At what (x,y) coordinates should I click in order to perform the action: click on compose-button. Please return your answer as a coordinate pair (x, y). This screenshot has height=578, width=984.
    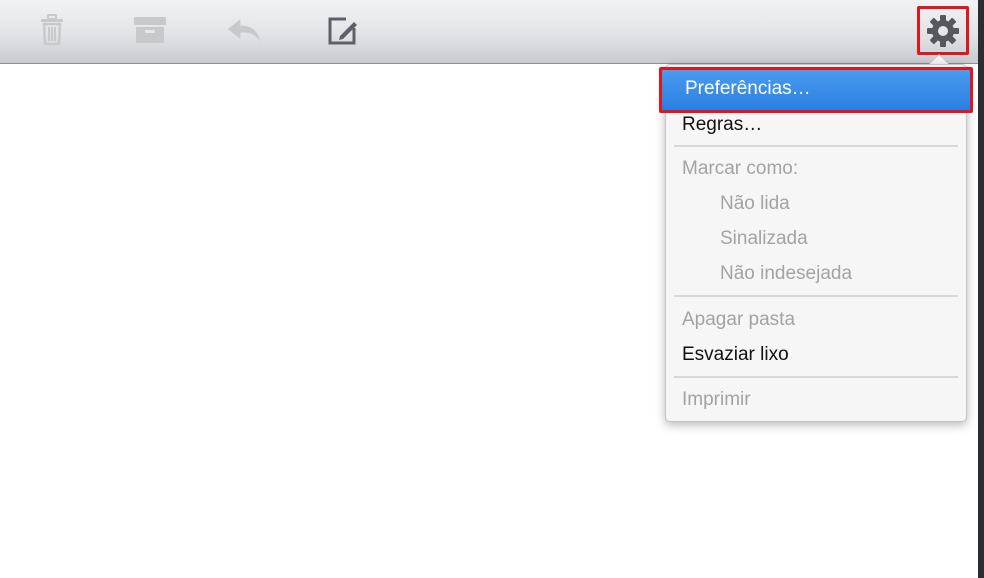
    Looking at the image, I should click on (343, 30).